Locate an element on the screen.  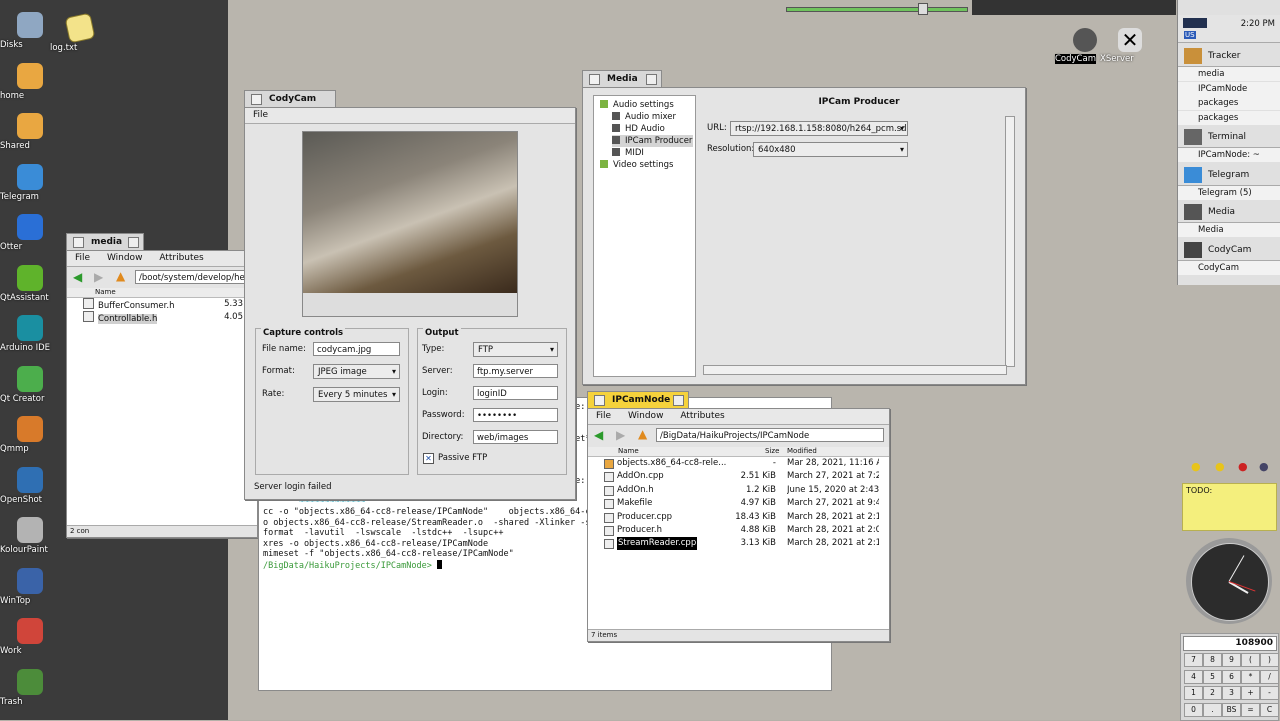
workspace-switcher is located at coordinates (1074, 7).